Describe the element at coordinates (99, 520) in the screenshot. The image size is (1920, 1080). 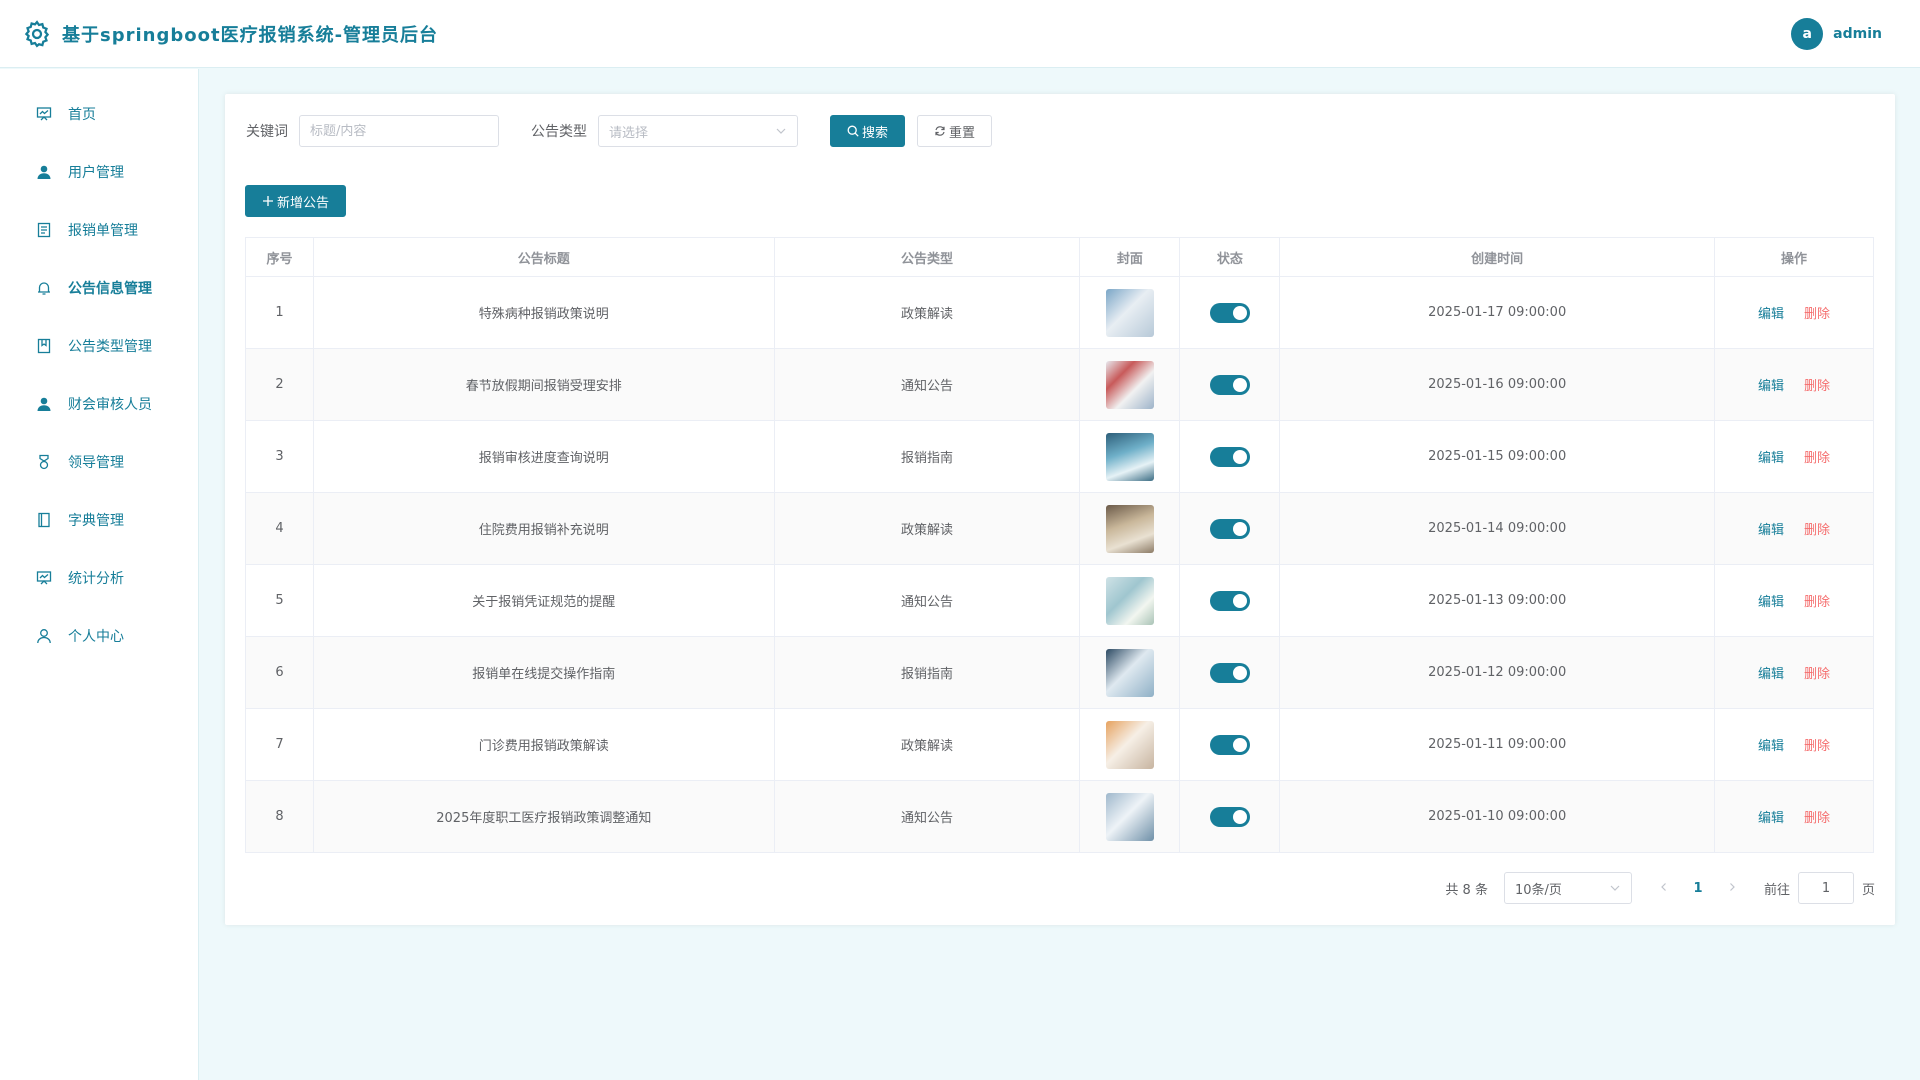
I see `sidebar-item-dictionary: 字典管理` at that location.